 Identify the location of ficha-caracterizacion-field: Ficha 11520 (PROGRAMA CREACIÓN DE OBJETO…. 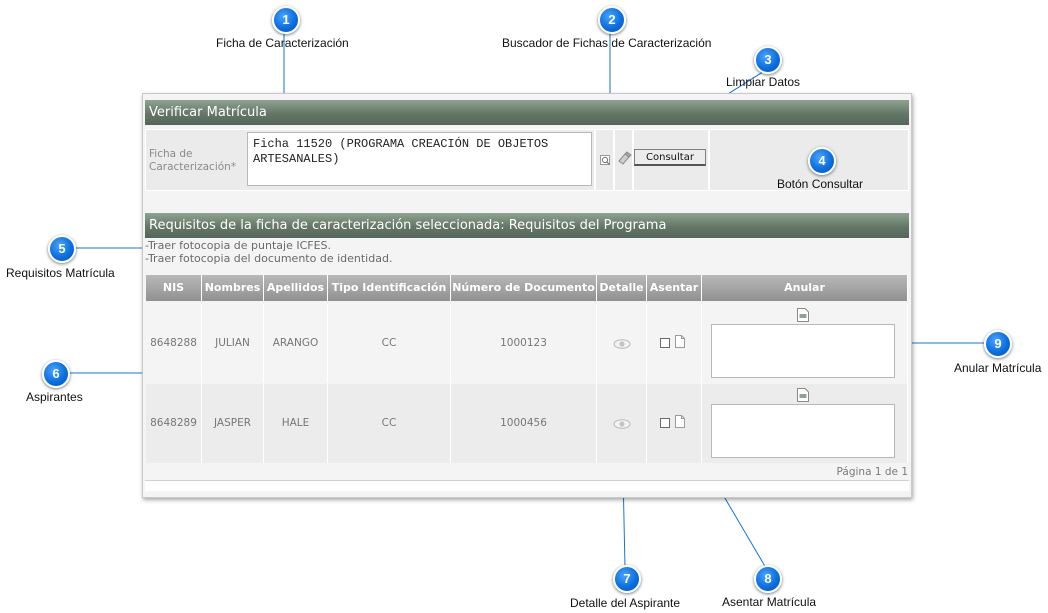
(419, 159).